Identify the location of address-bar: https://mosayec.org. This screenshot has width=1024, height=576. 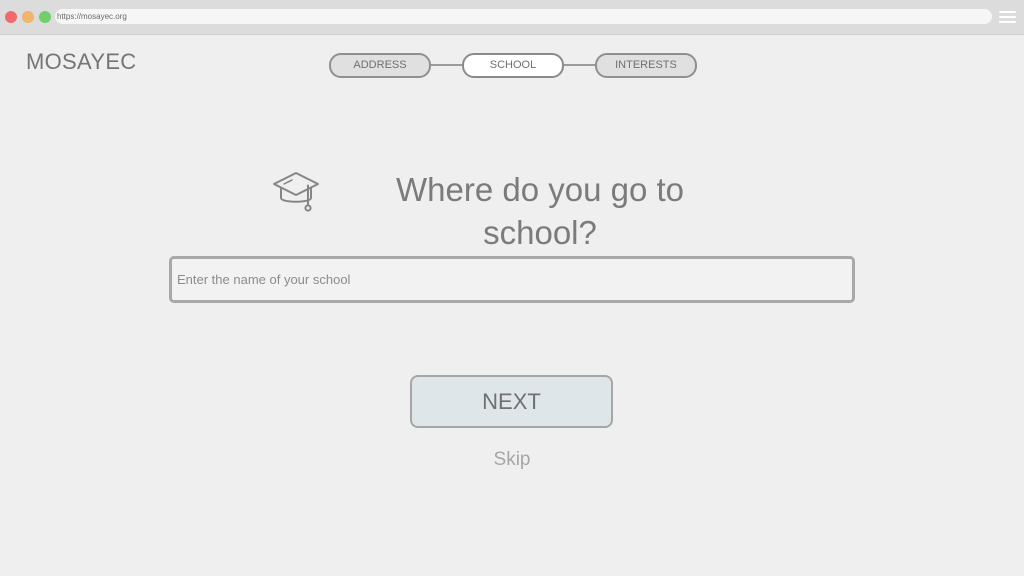
(523, 16).